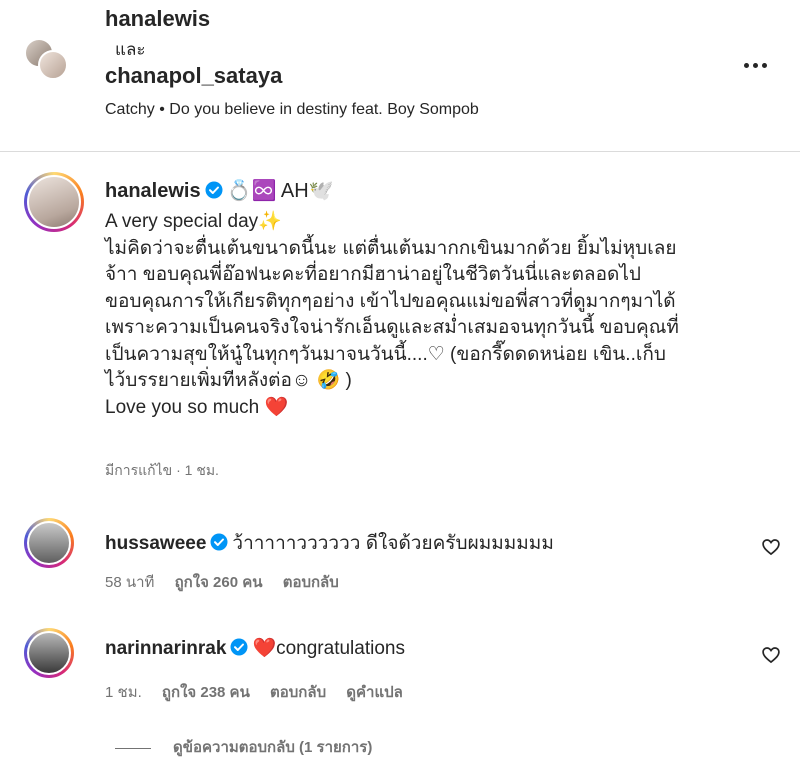 This screenshot has width=800, height=759. Describe the element at coordinates (162, 470) in the screenshot. I see `caption-meta: มีการแก้ไข · 1 ชม.` at that location.